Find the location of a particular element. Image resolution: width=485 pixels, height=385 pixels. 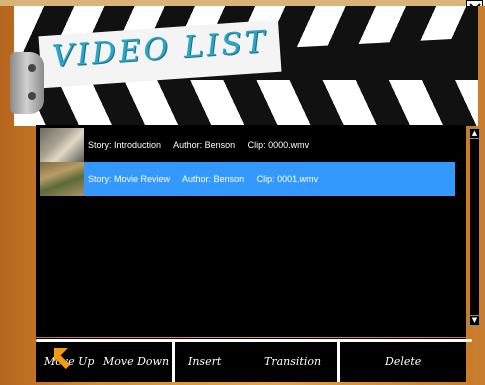

clip-label: Clip: 0001.wmv is located at coordinates (287, 179).